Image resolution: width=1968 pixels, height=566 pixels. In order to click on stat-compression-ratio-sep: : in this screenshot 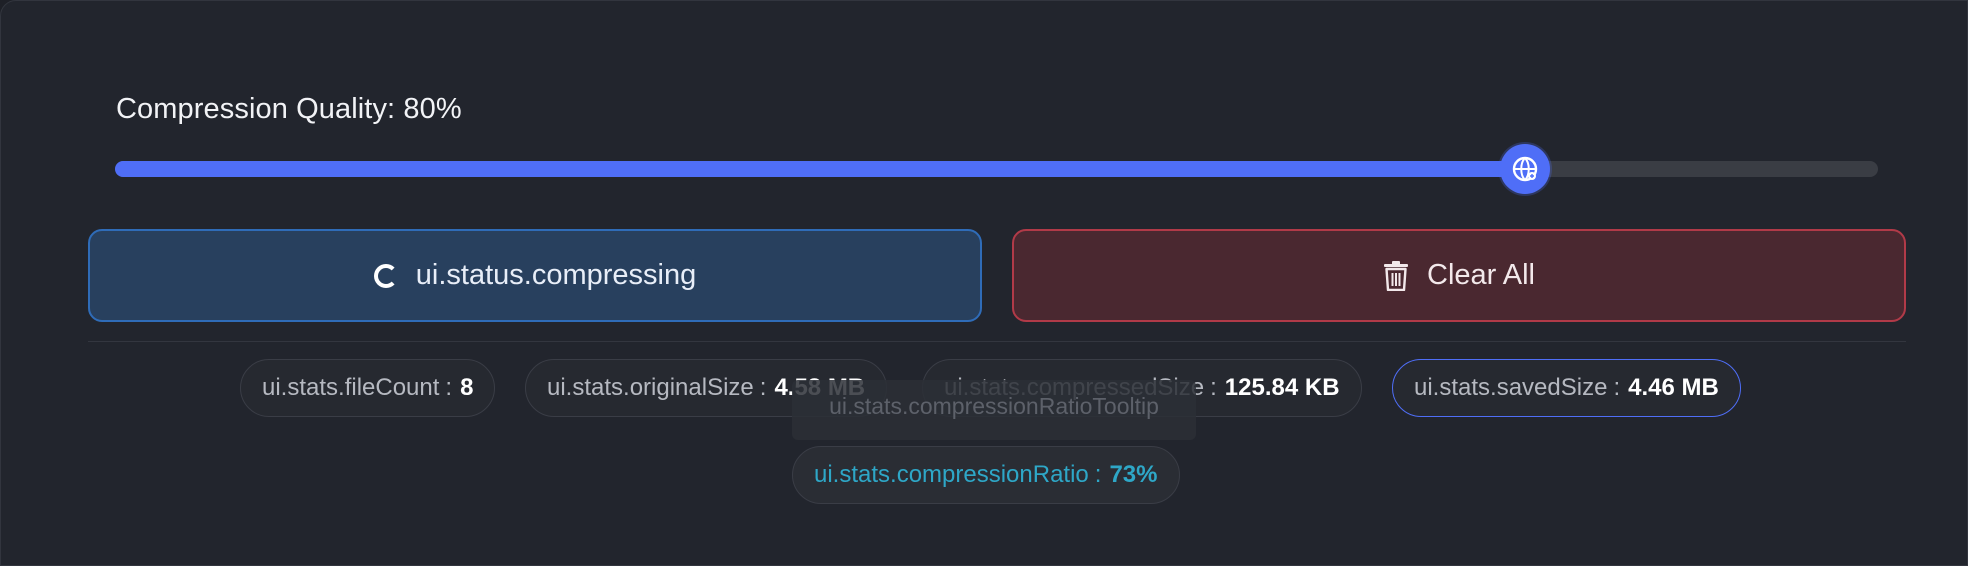, I will do `click(1098, 474)`.